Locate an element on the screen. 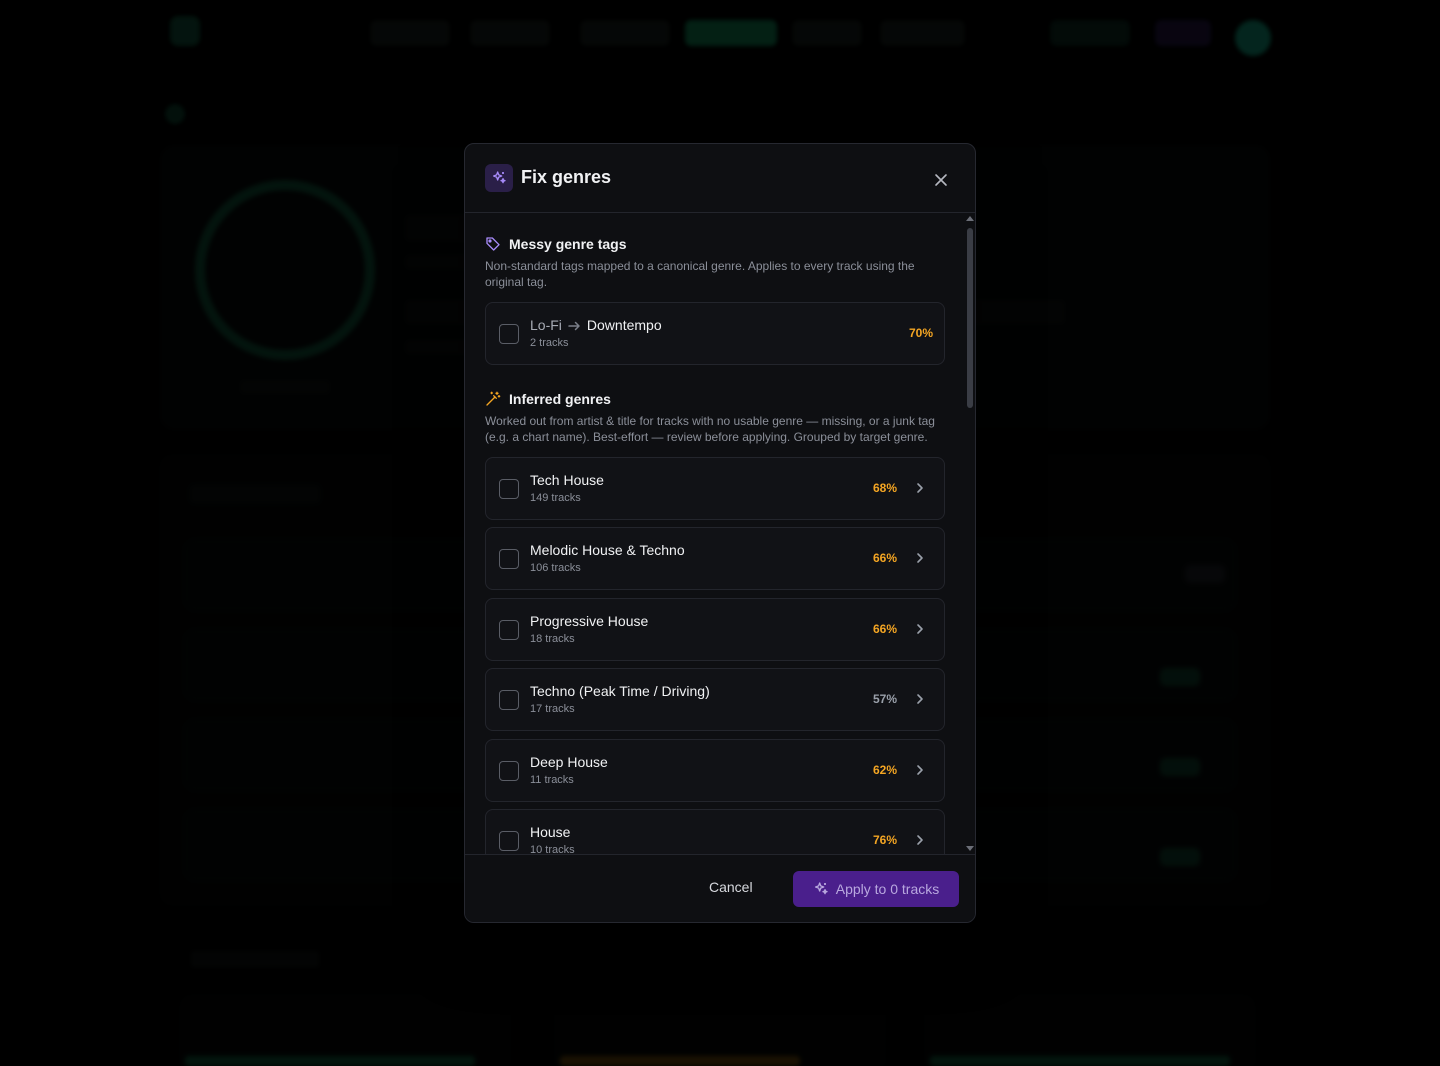 This screenshot has width=1440, height=1066. dialog-footer: Cancel Apply to 0 tracks is located at coordinates (720, 888).